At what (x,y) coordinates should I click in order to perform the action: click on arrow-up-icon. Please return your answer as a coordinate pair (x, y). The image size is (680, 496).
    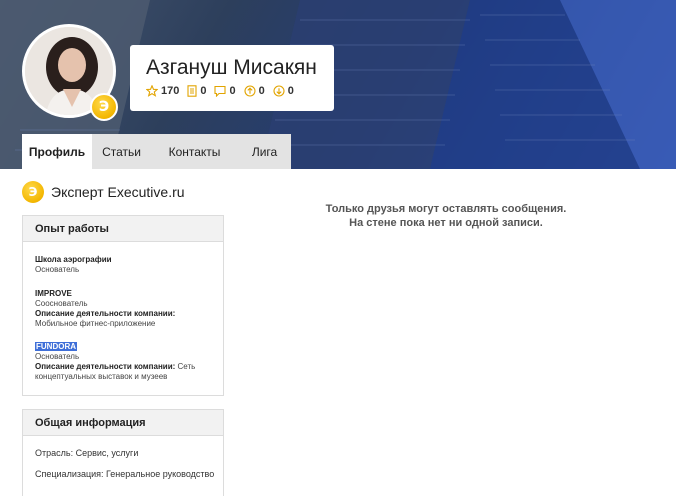
    Looking at the image, I should click on (250, 91).